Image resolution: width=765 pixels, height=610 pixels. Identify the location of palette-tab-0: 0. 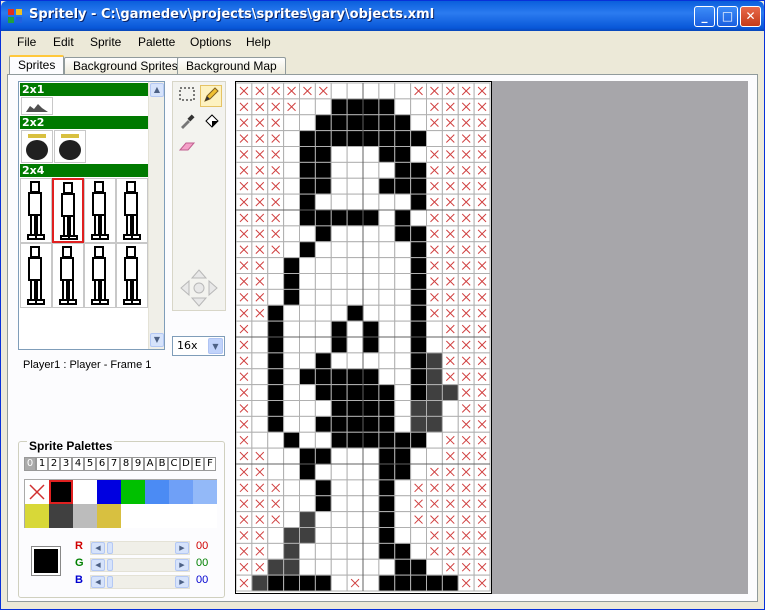
(30, 464).